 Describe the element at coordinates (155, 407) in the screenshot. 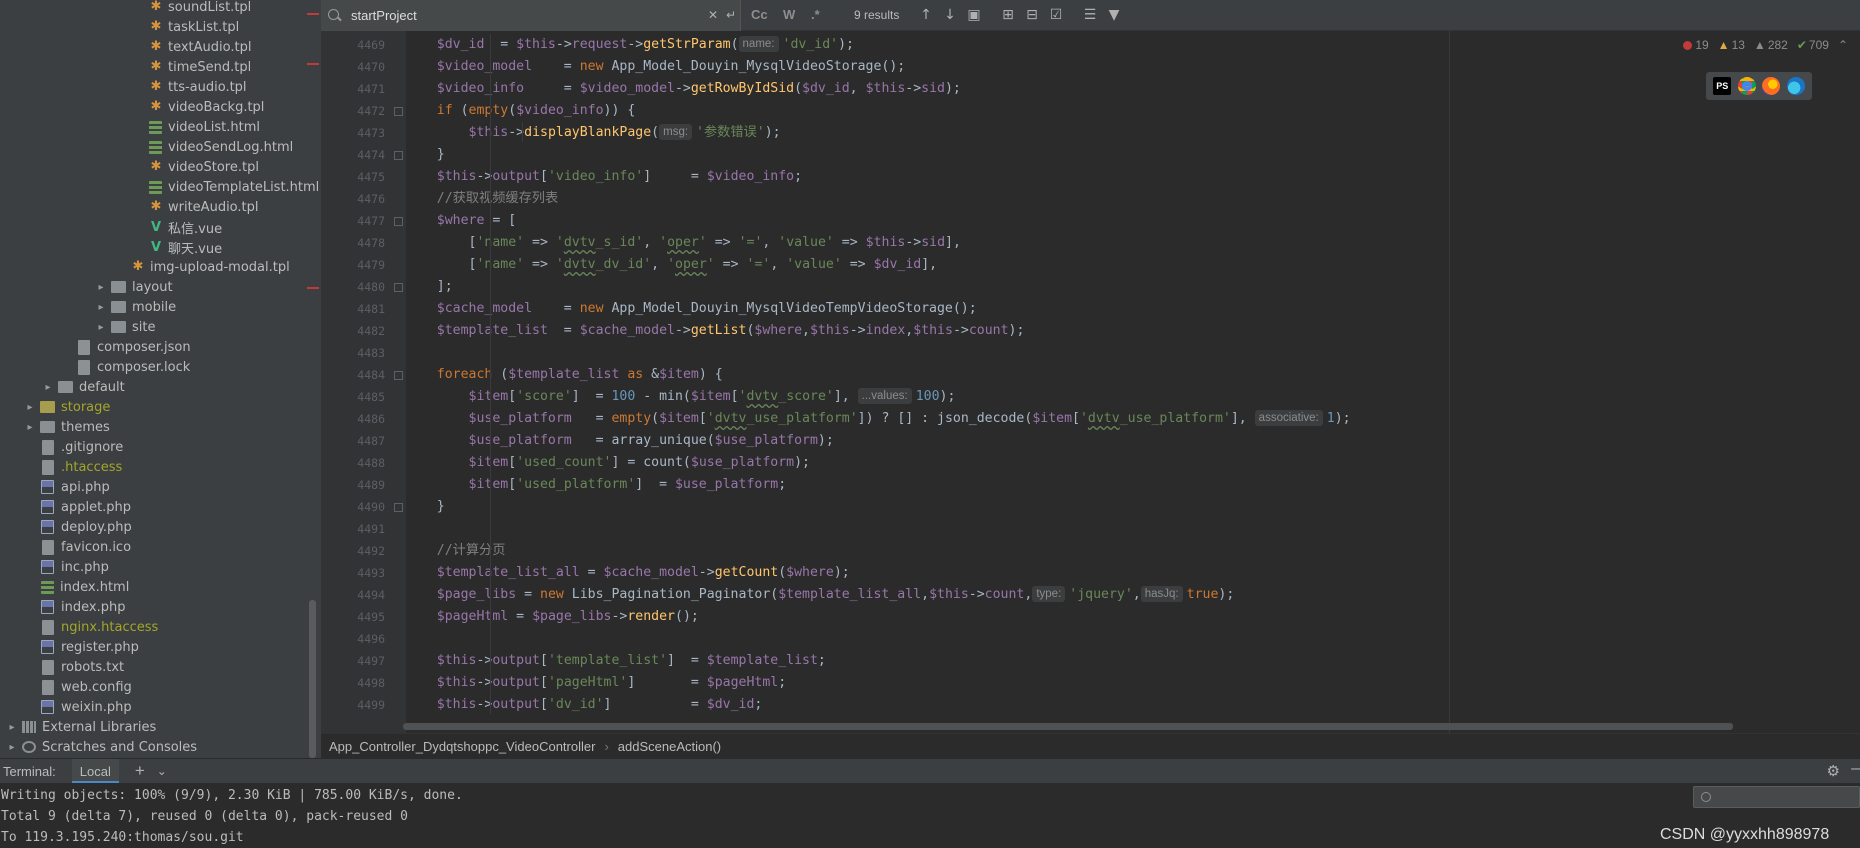

I see `tree-item: ▸ storage` at that location.